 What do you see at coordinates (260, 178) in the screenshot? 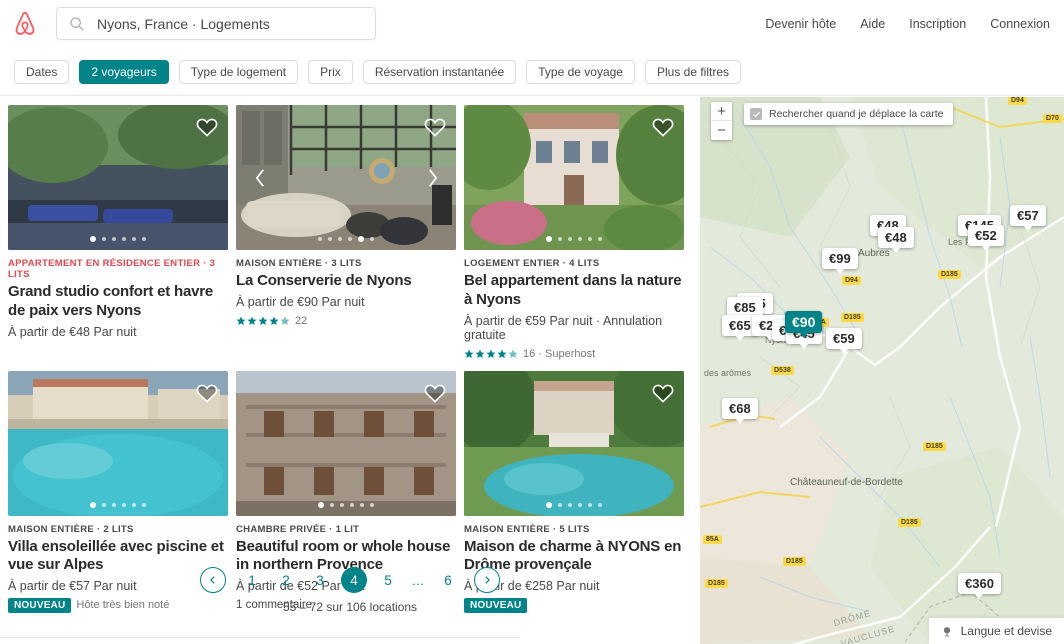
I see `carousel-prev-button` at bounding box center [260, 178].